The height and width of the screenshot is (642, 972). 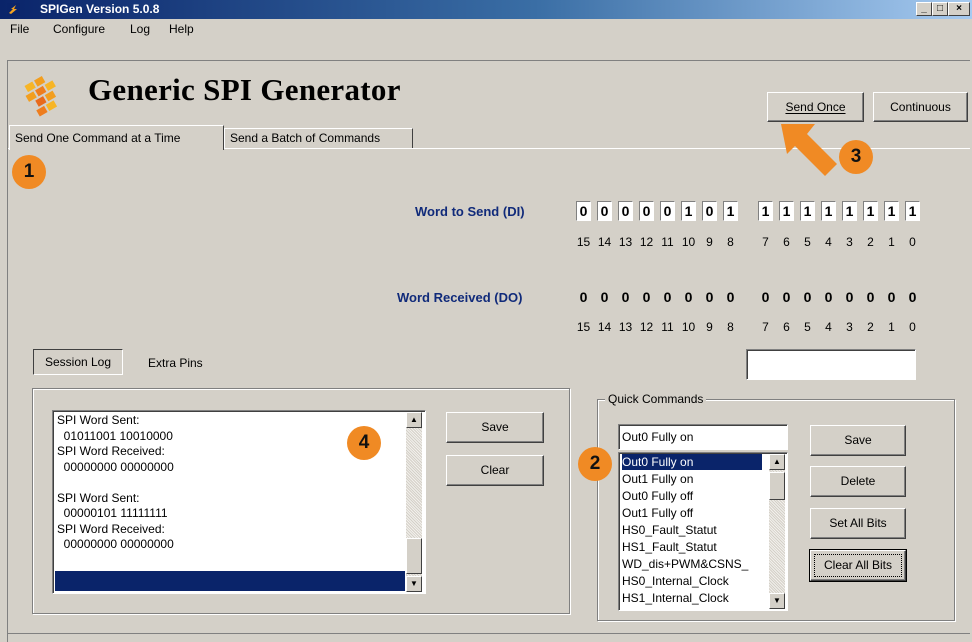 I want to click on send-bit-low-7: 1, so click(x=912, y=211).